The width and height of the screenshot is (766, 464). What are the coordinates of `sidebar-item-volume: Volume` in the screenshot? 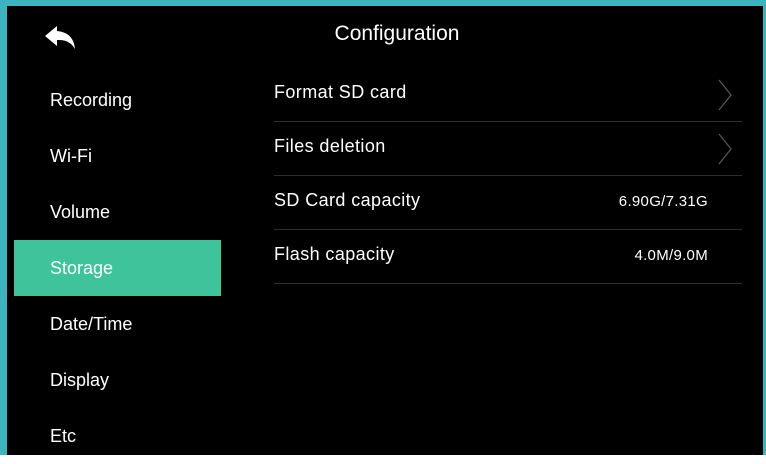 It's located at (117, 212).